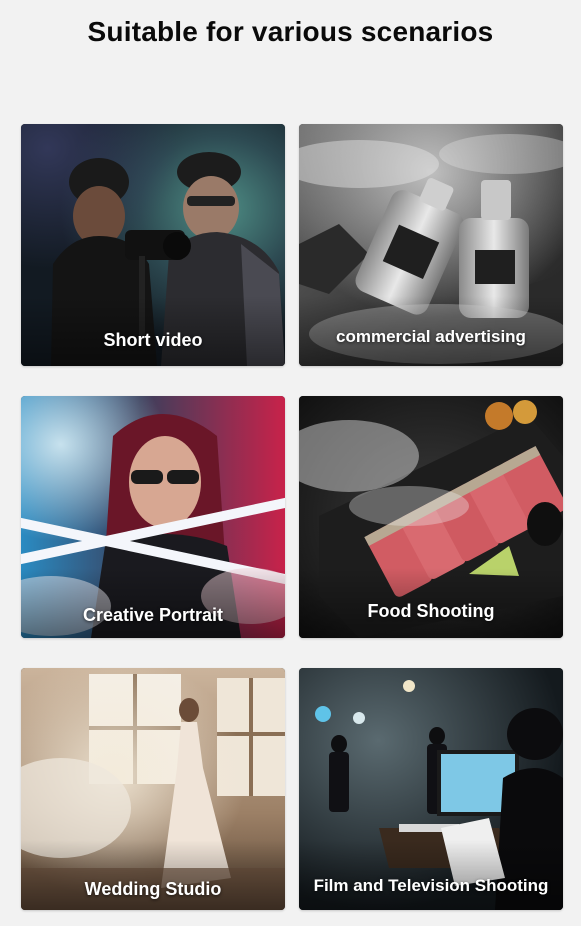  Describe the element at coordinates (153, 340) in the screenshot. I see `scenario-label: Short video` at that location.